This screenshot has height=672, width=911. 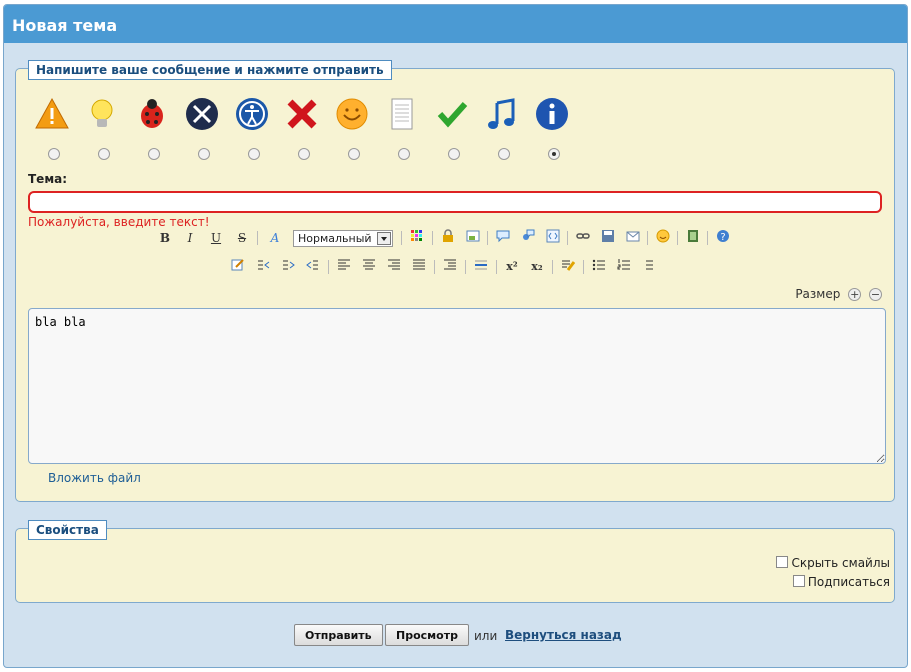 I want to click on subscript-icon: x₂, so click(x=537, y=267).